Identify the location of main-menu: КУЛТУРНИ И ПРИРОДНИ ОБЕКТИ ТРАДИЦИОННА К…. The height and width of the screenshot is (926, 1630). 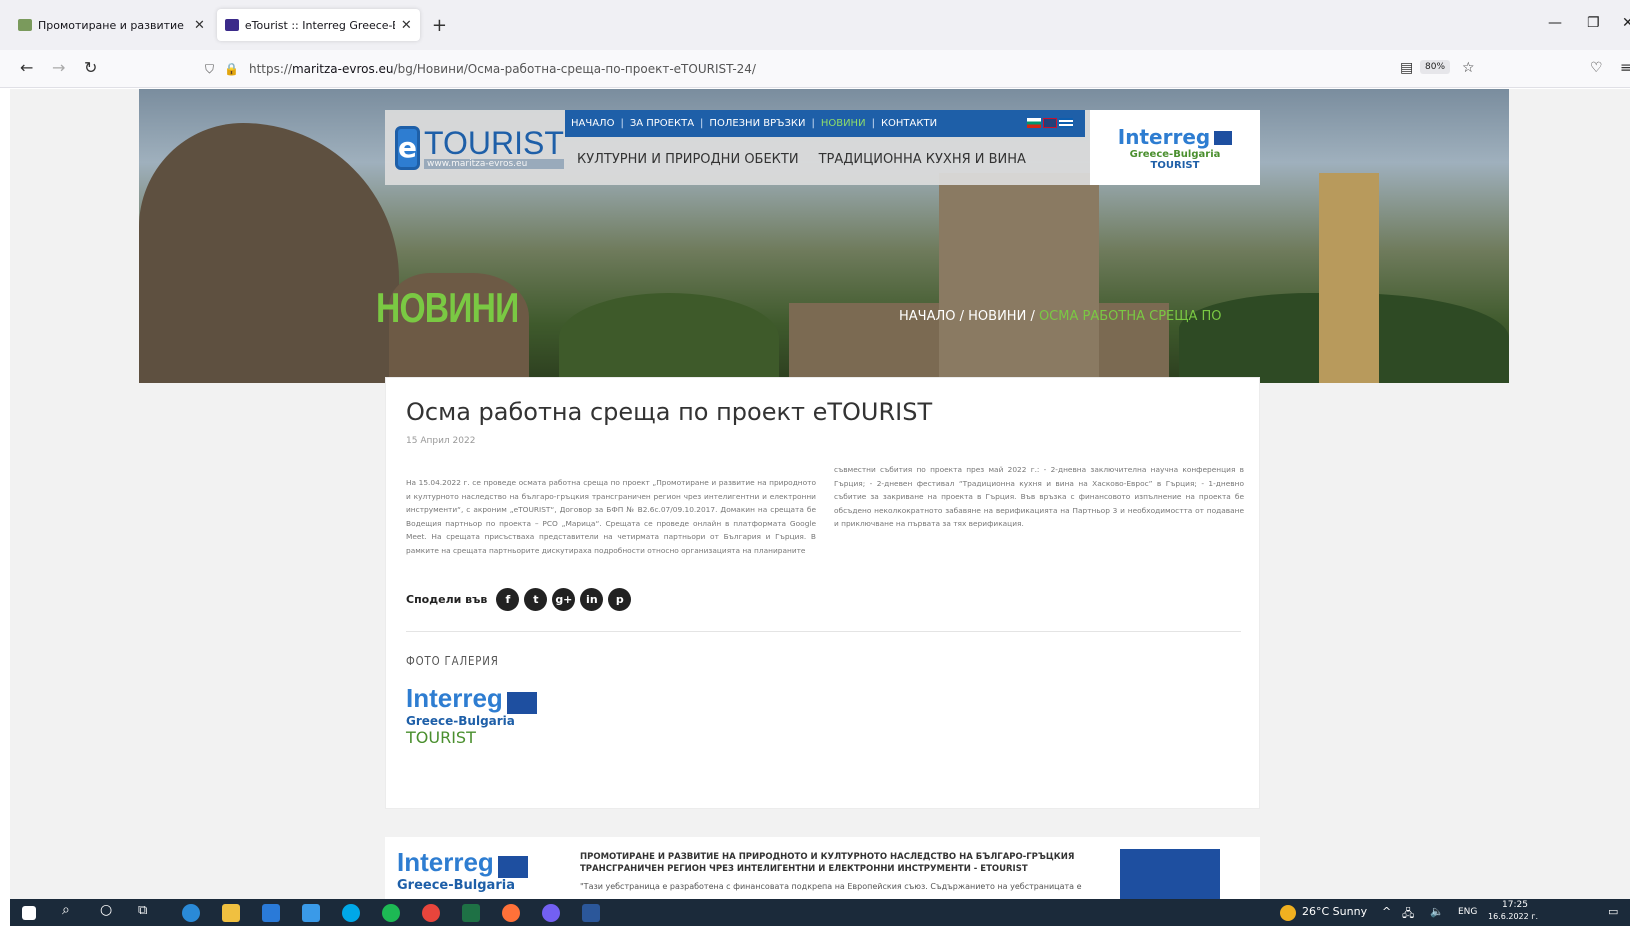
(801, 159).